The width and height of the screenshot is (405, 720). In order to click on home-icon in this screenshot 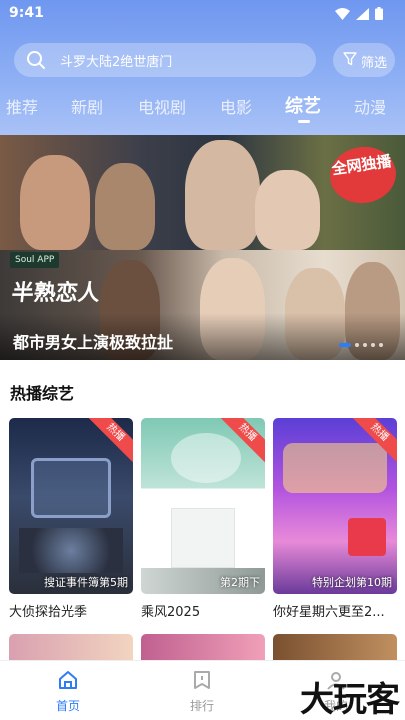, I will do `click(68, 680)`.